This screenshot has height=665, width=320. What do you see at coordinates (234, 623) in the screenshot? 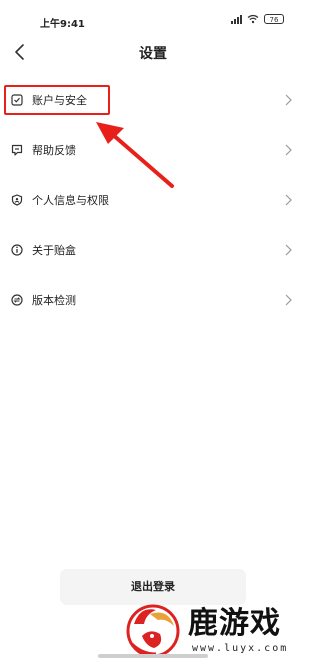
I see `watermark-text: 鹿游戏` at bounding box center [234, 623].